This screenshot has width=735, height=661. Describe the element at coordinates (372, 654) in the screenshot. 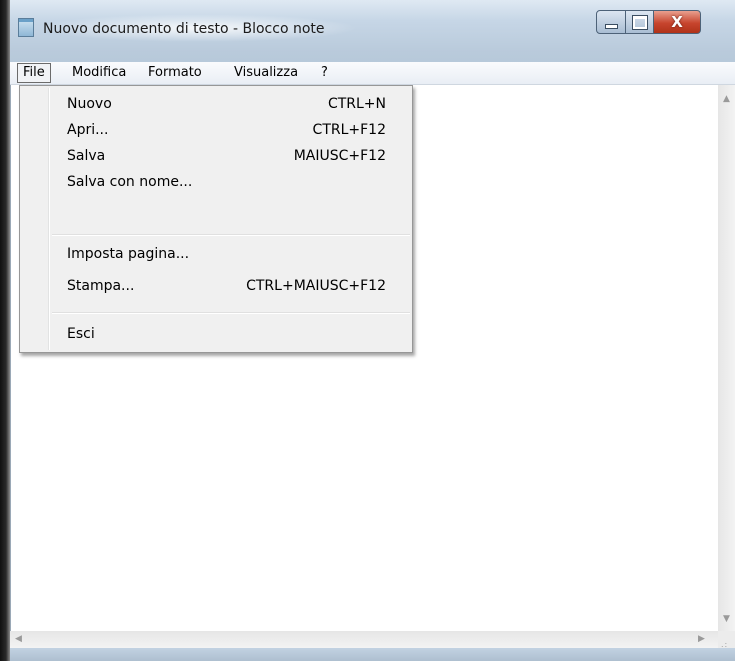

I see `window-bottom-frame` at that location.